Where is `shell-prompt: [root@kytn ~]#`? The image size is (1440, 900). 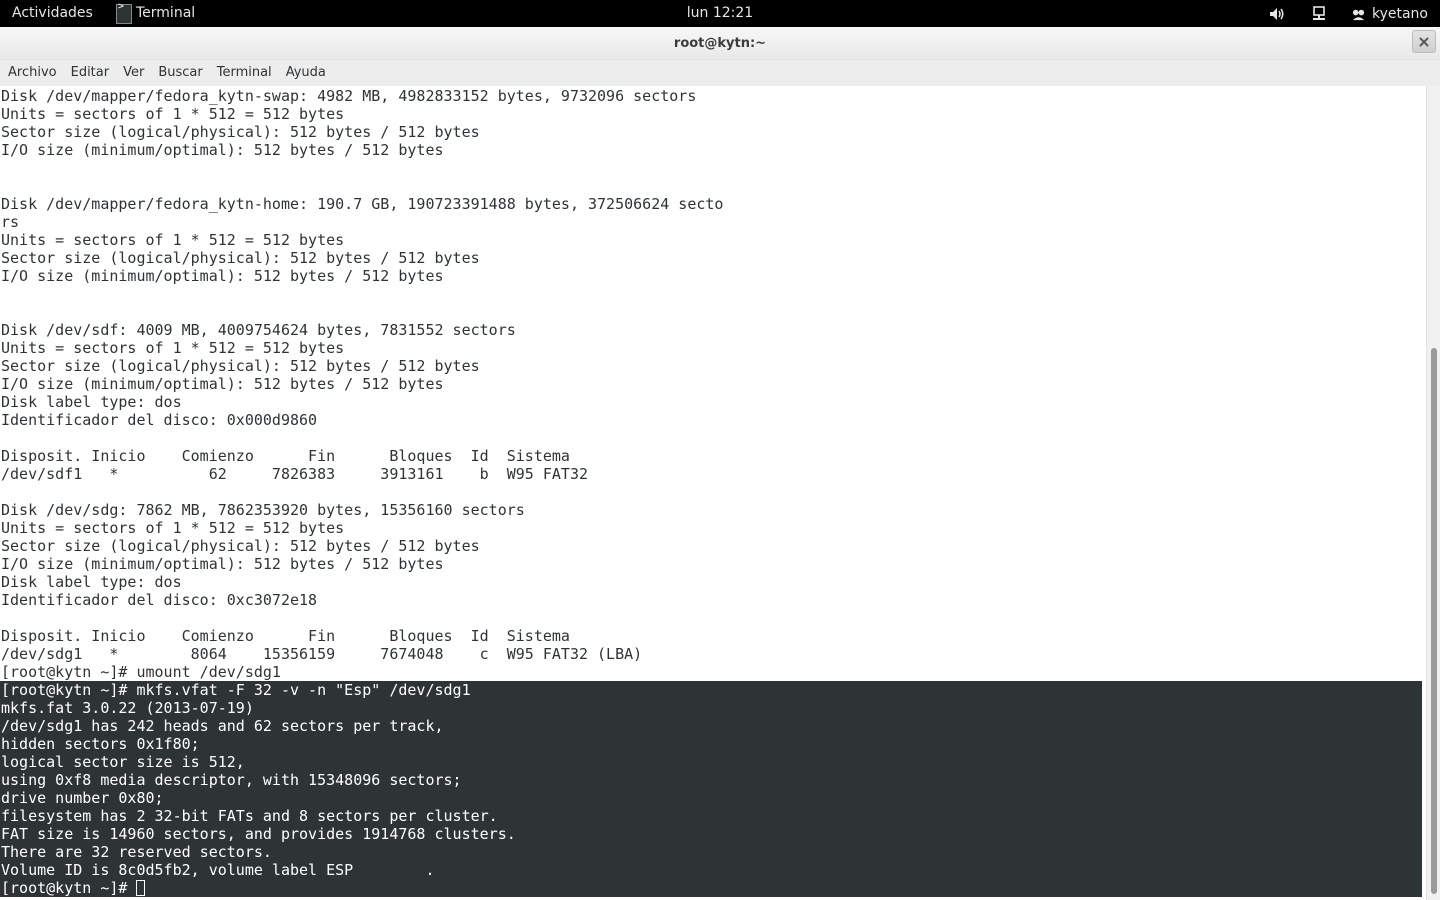
shell-prompt: [root@kytn ~]# is located at coordinates (69, 888).